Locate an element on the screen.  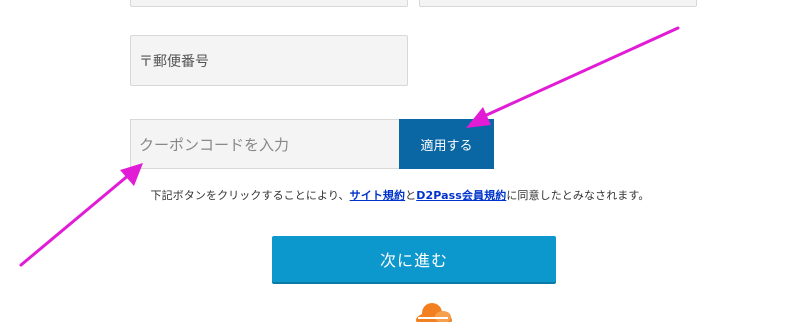
coupon-code-placeholder: クーポンコードを入力 is located at coordinates (214, 144).